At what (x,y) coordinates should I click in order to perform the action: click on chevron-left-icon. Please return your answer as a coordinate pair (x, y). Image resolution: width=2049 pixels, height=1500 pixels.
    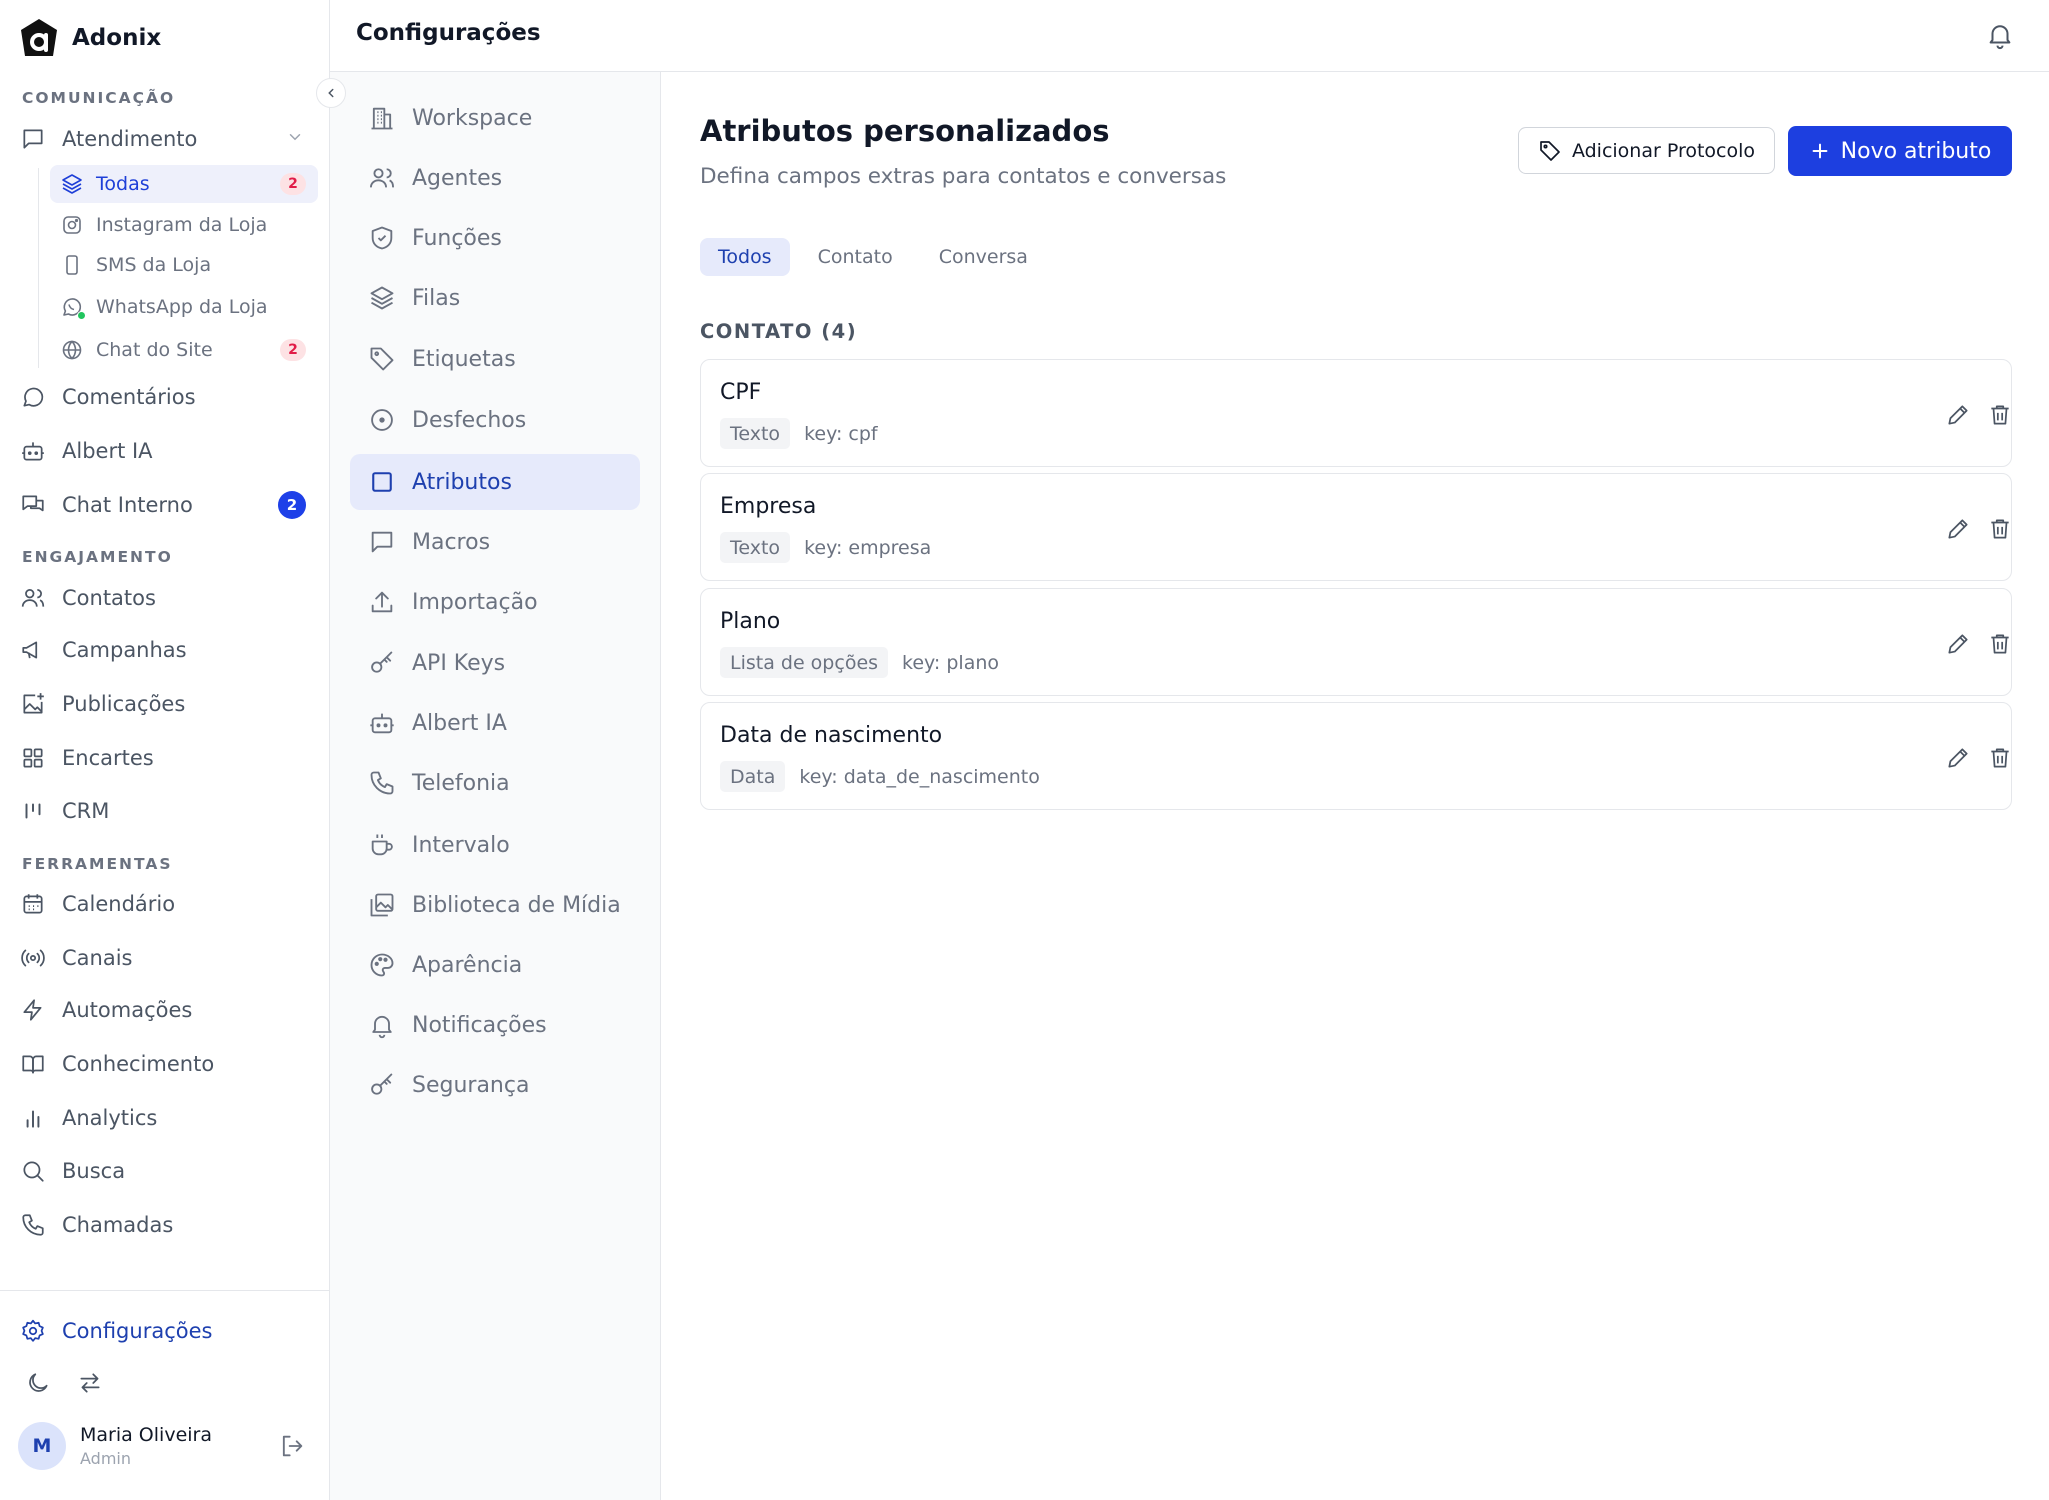
    Looking at the image, I should click on (331, 93).